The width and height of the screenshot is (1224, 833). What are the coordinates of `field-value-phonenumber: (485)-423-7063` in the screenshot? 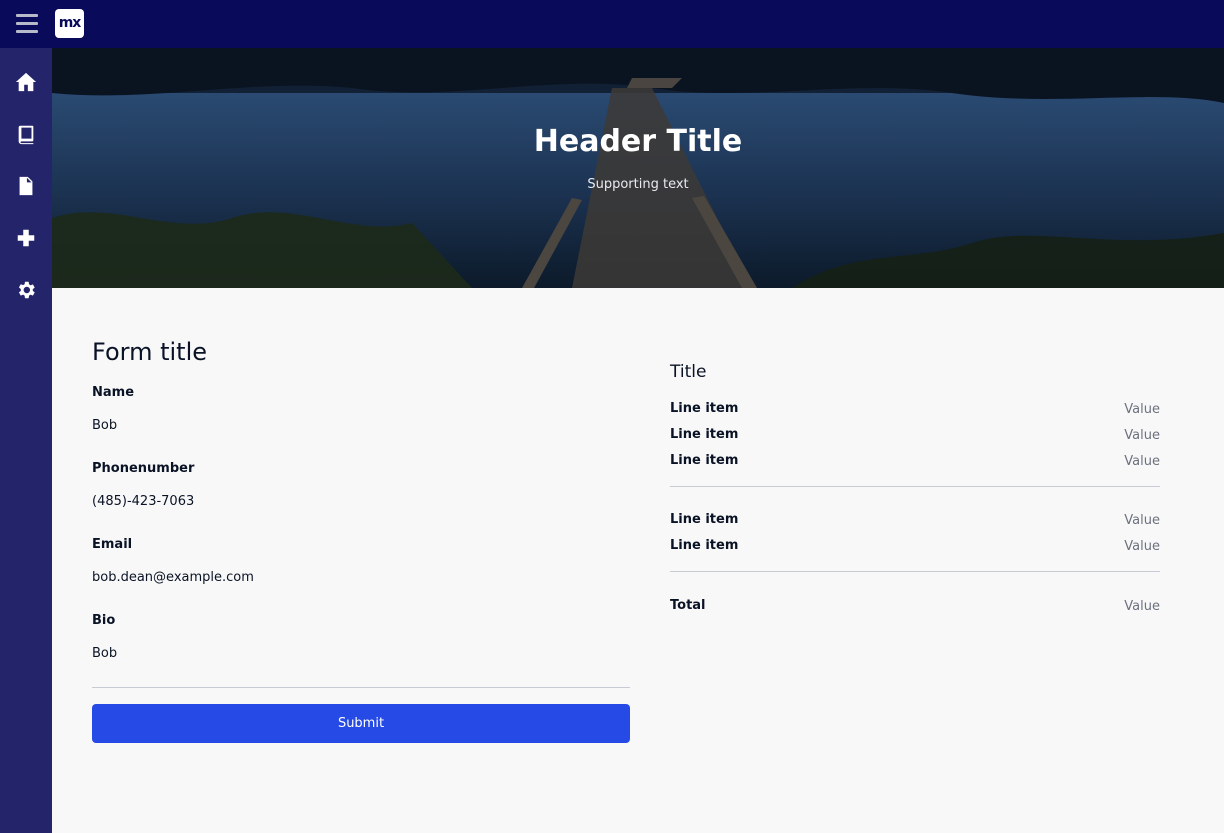 It's located at (143, 501).